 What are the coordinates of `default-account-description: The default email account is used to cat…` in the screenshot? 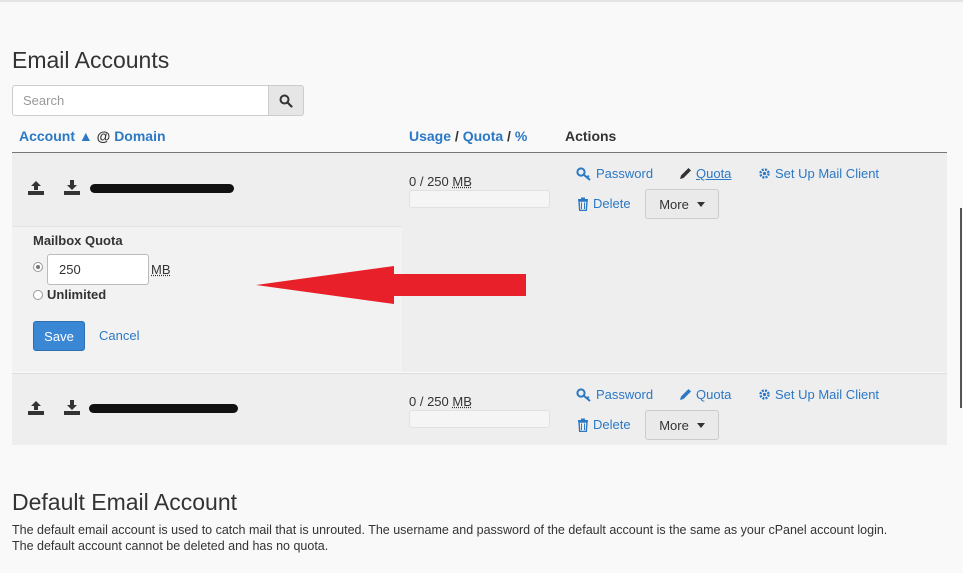 It's located at (482, 538).